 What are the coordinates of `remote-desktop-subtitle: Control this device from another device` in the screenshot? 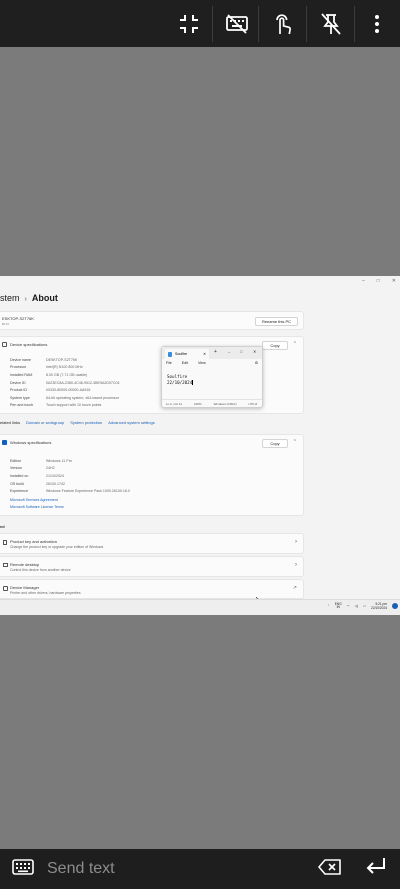 It's located at (40, 570).